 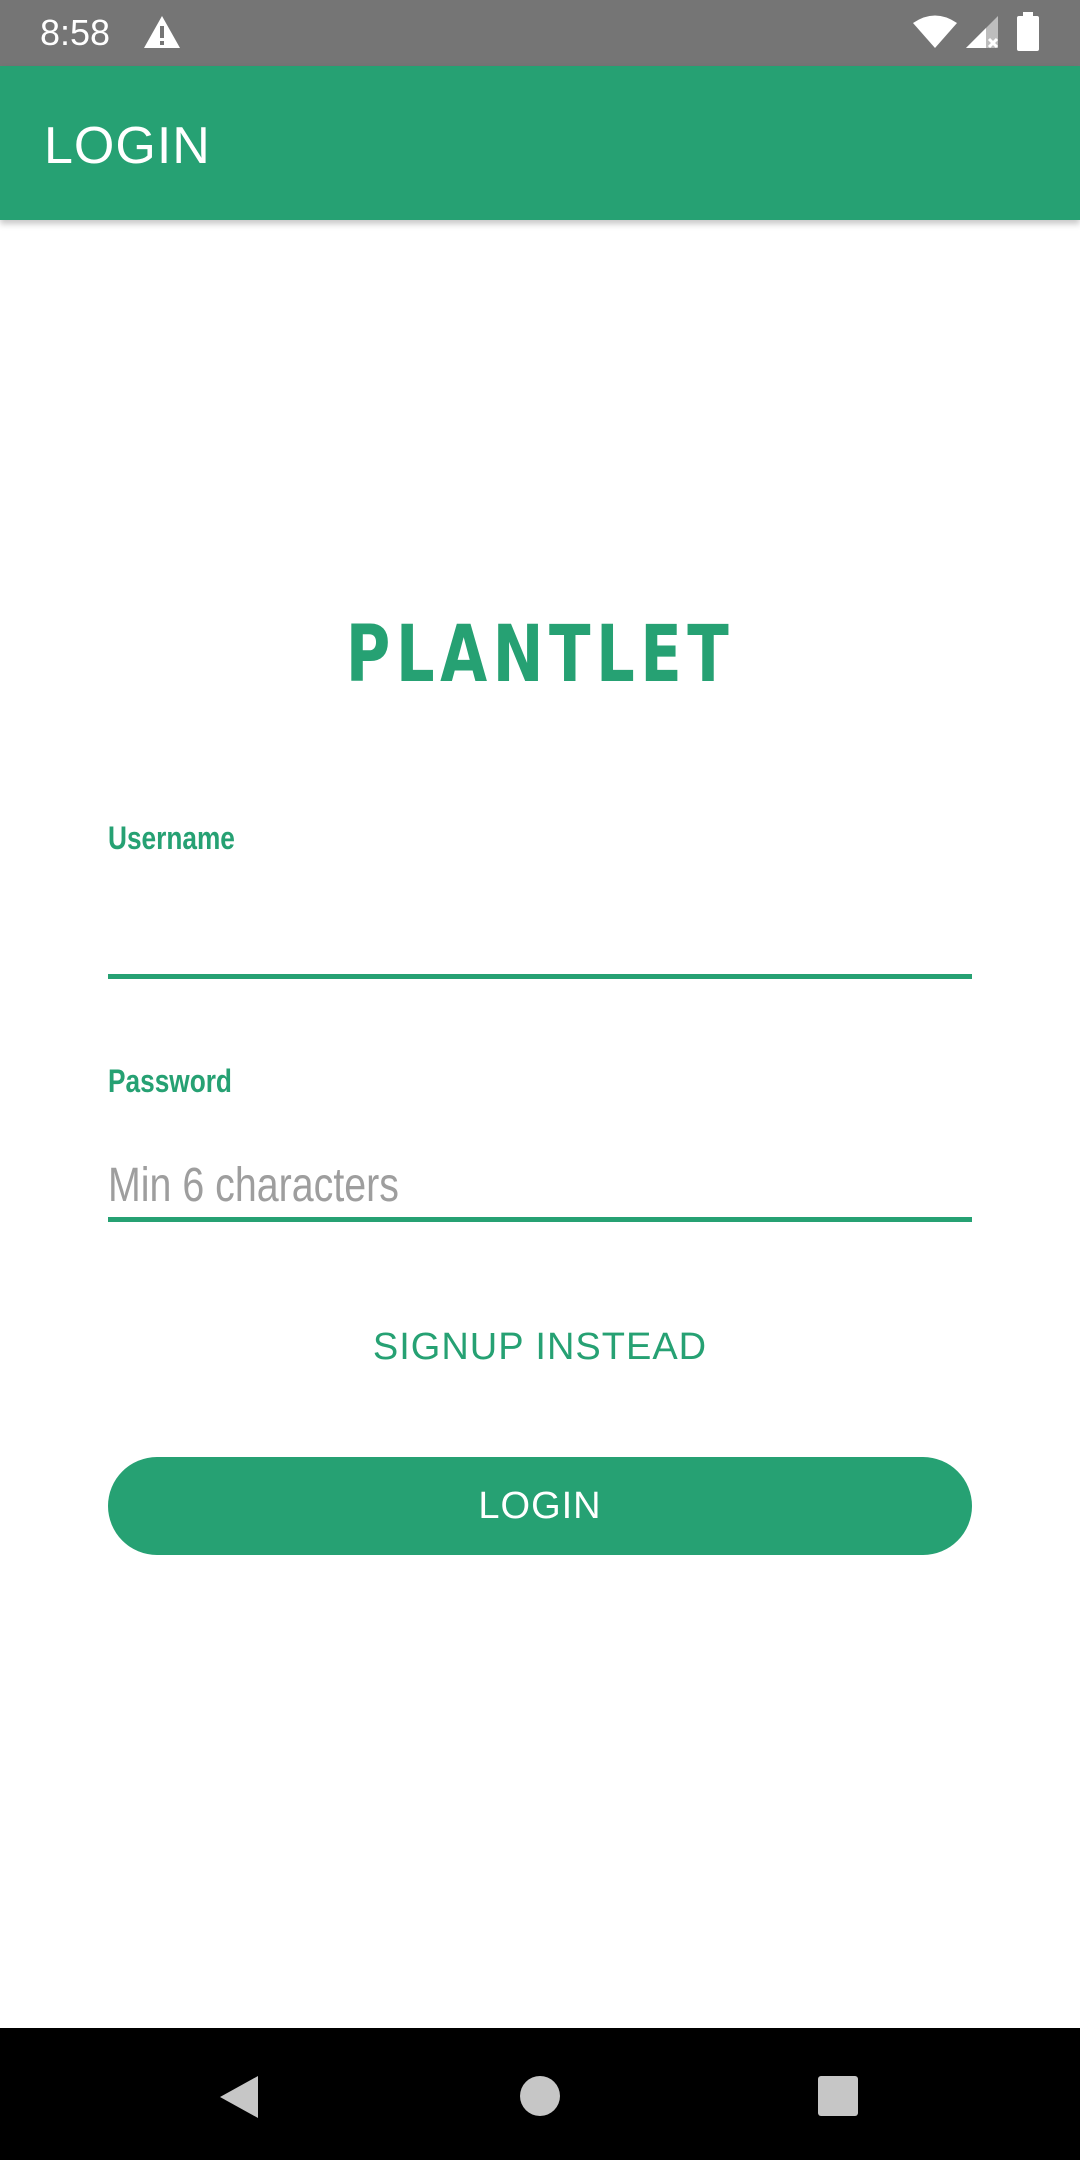 I want to click on recents-icon, so click(x=838, y=2096).